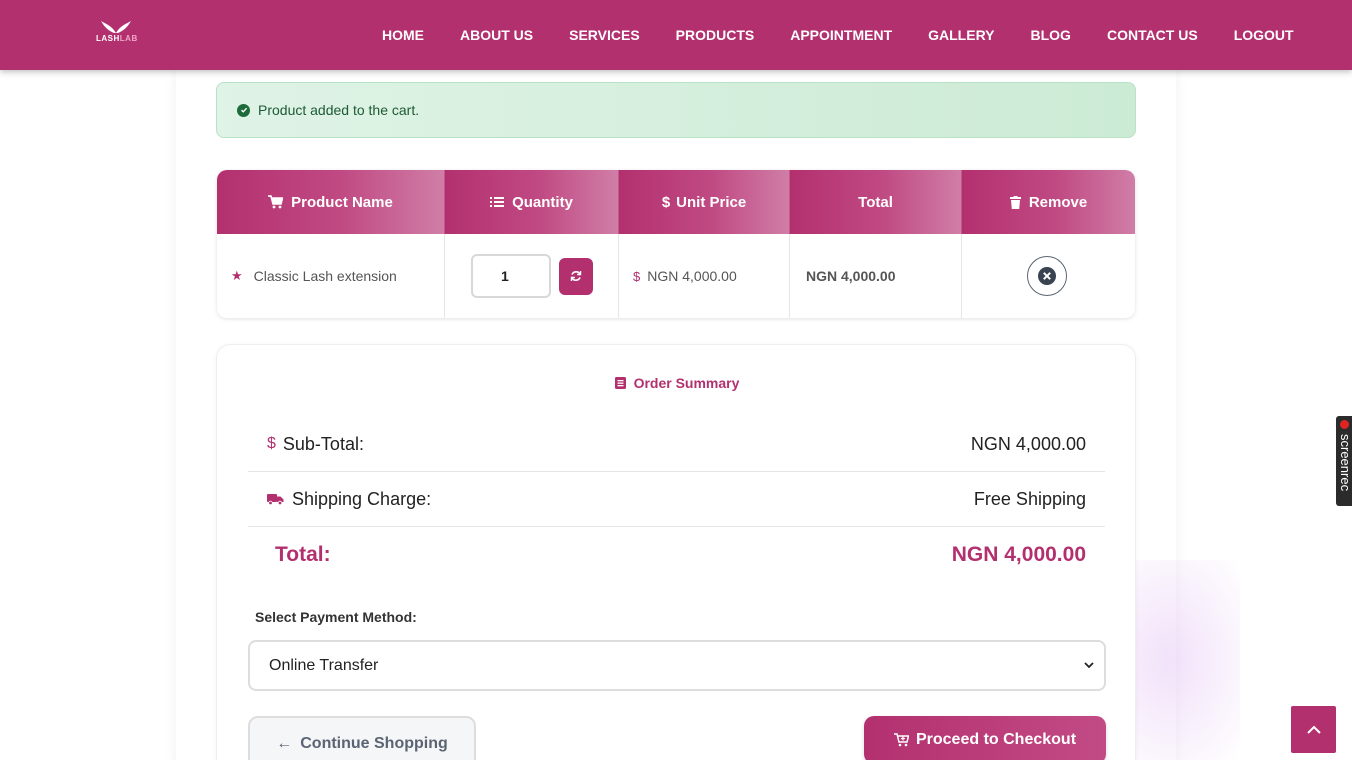 The height and width of the screenshot is (760, 1352). What do you see at coordinates (704, 202) in the screenshot?
I see `header-unit-price: $ Unit Price` at bounding box center [704, 202].